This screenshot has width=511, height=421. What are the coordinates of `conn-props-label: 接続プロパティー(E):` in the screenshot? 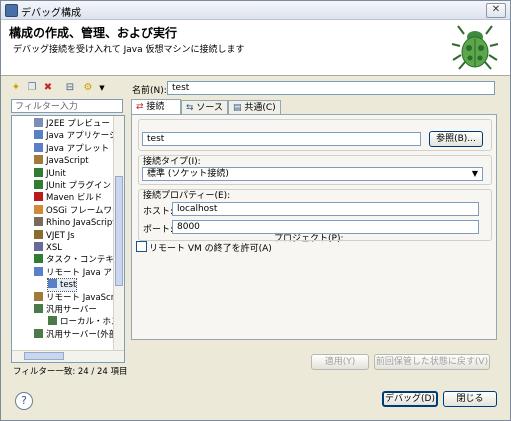 It's located at (187, 196).